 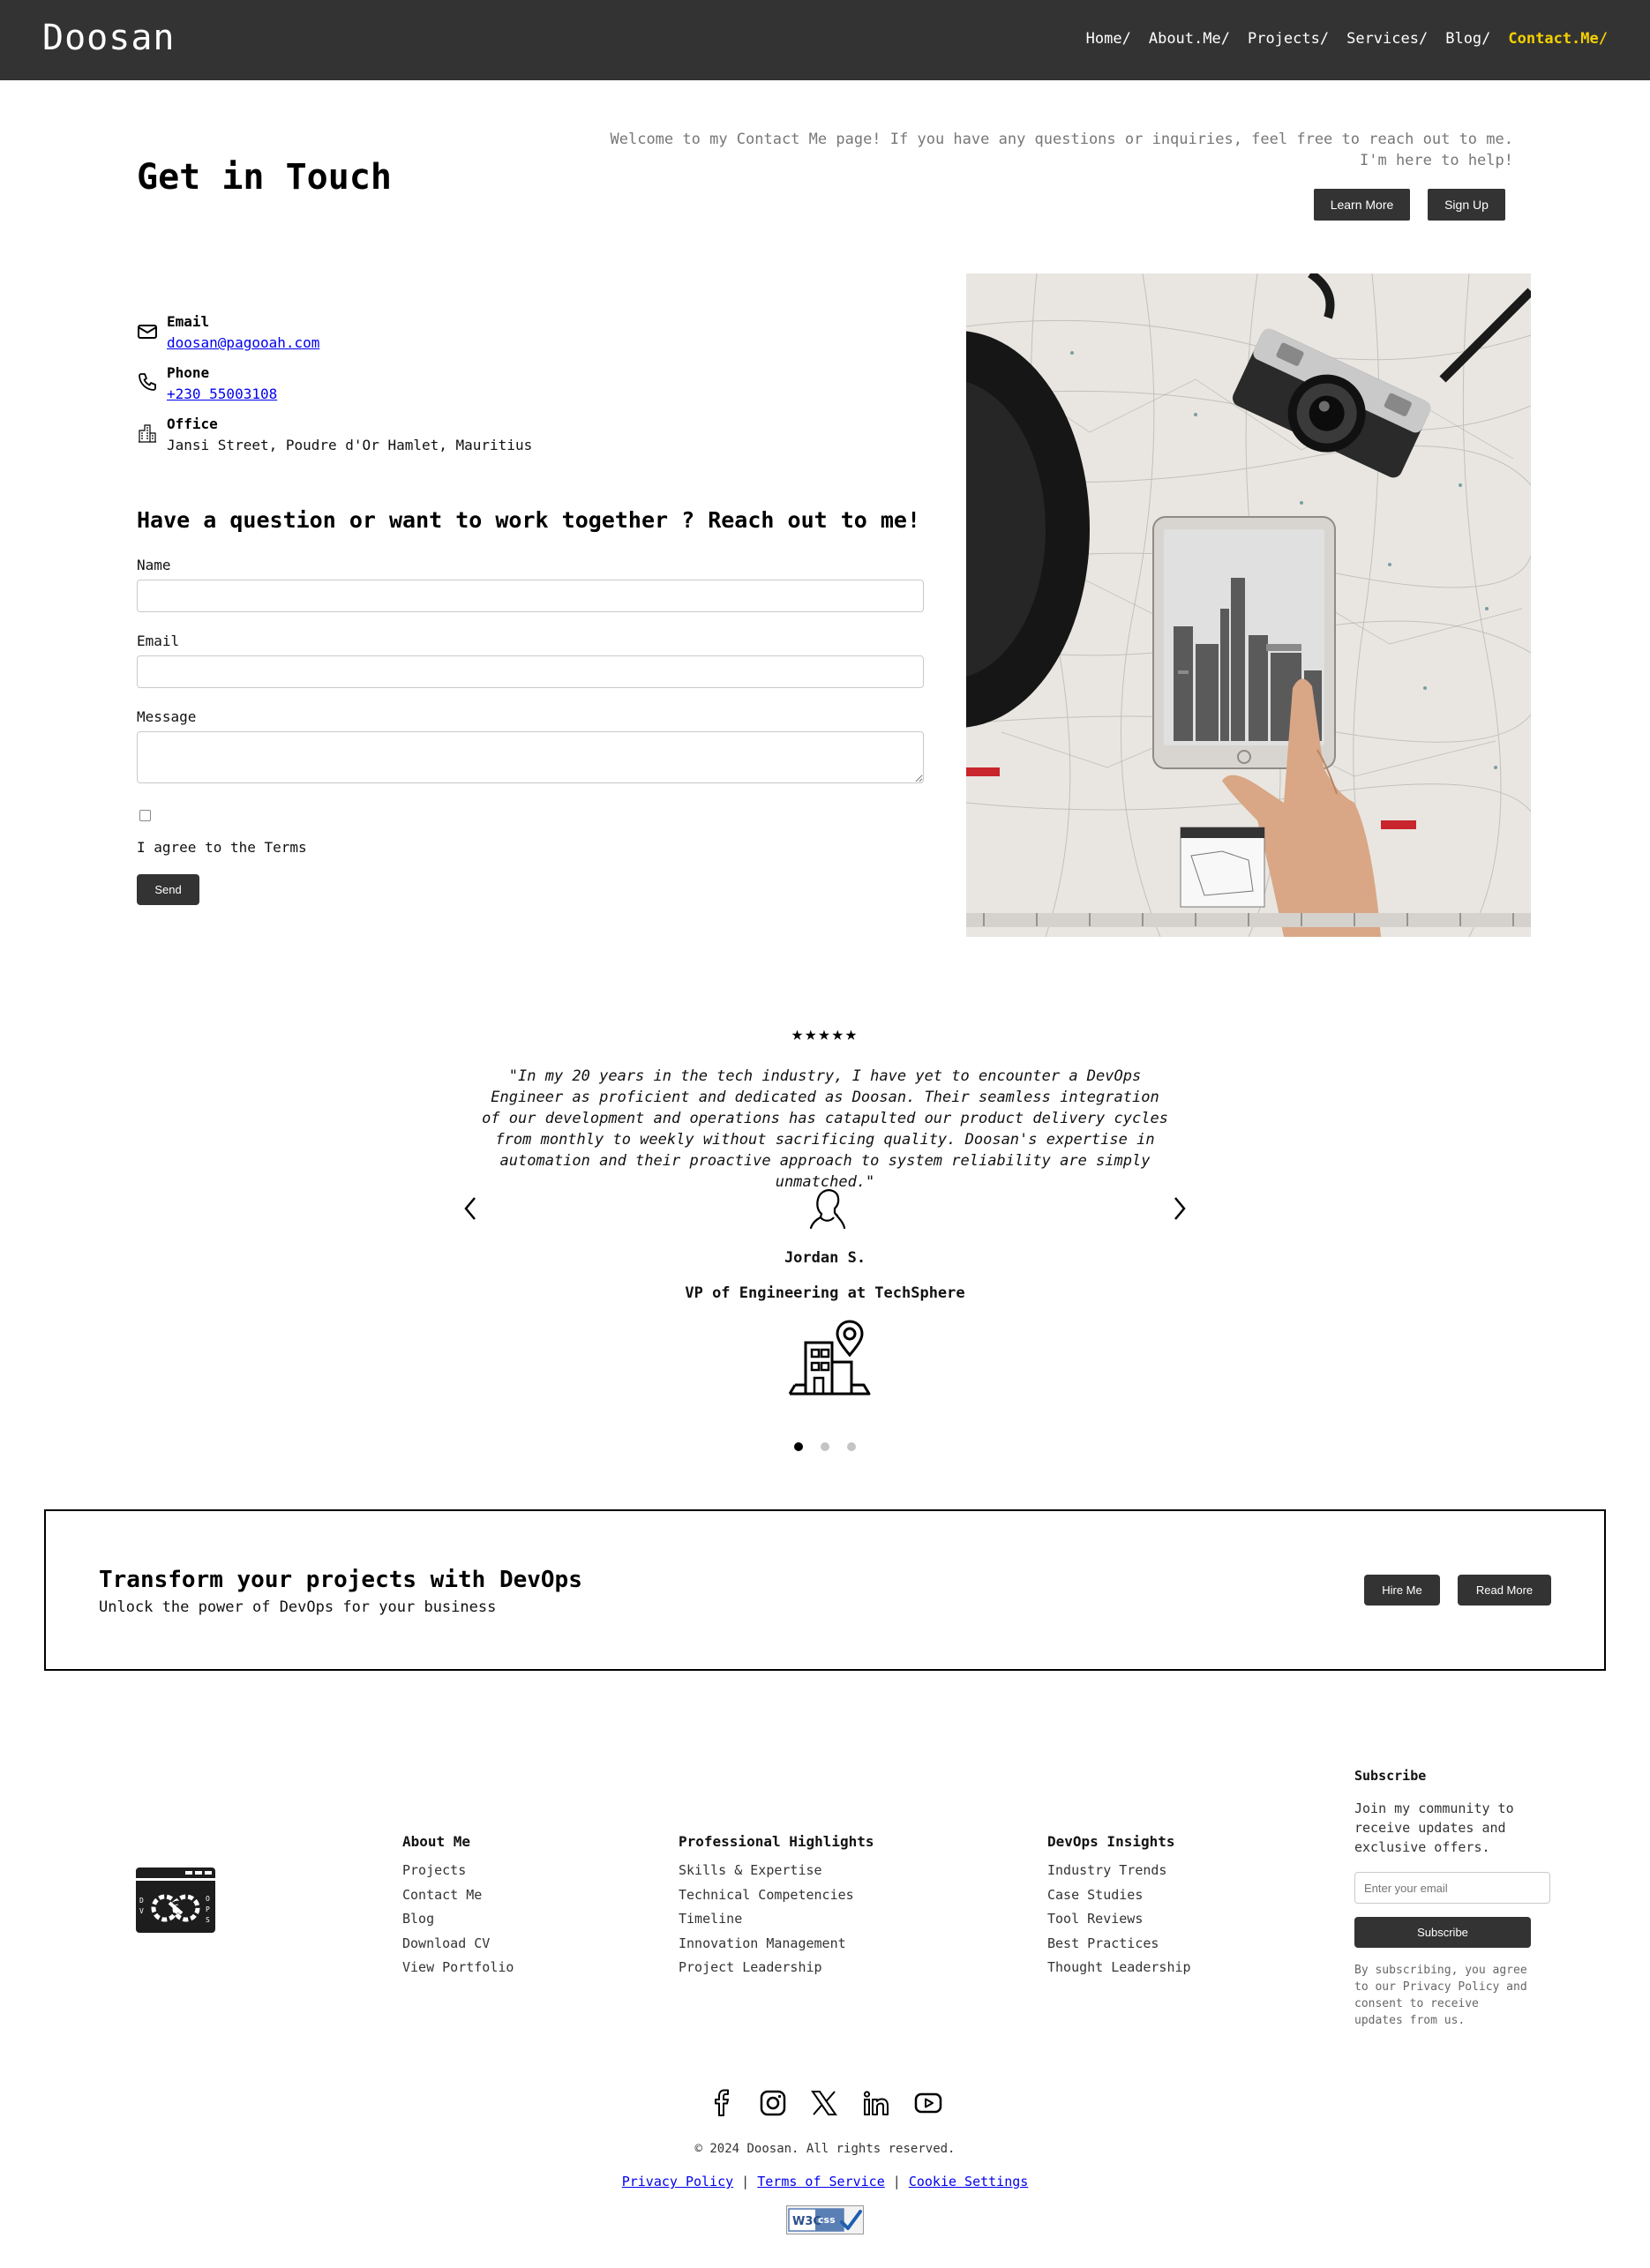 What do you see at coordinates (222, 393) in the screenshot?
I see `phone-link: +230 55003108` at bounding box center [222, 393].